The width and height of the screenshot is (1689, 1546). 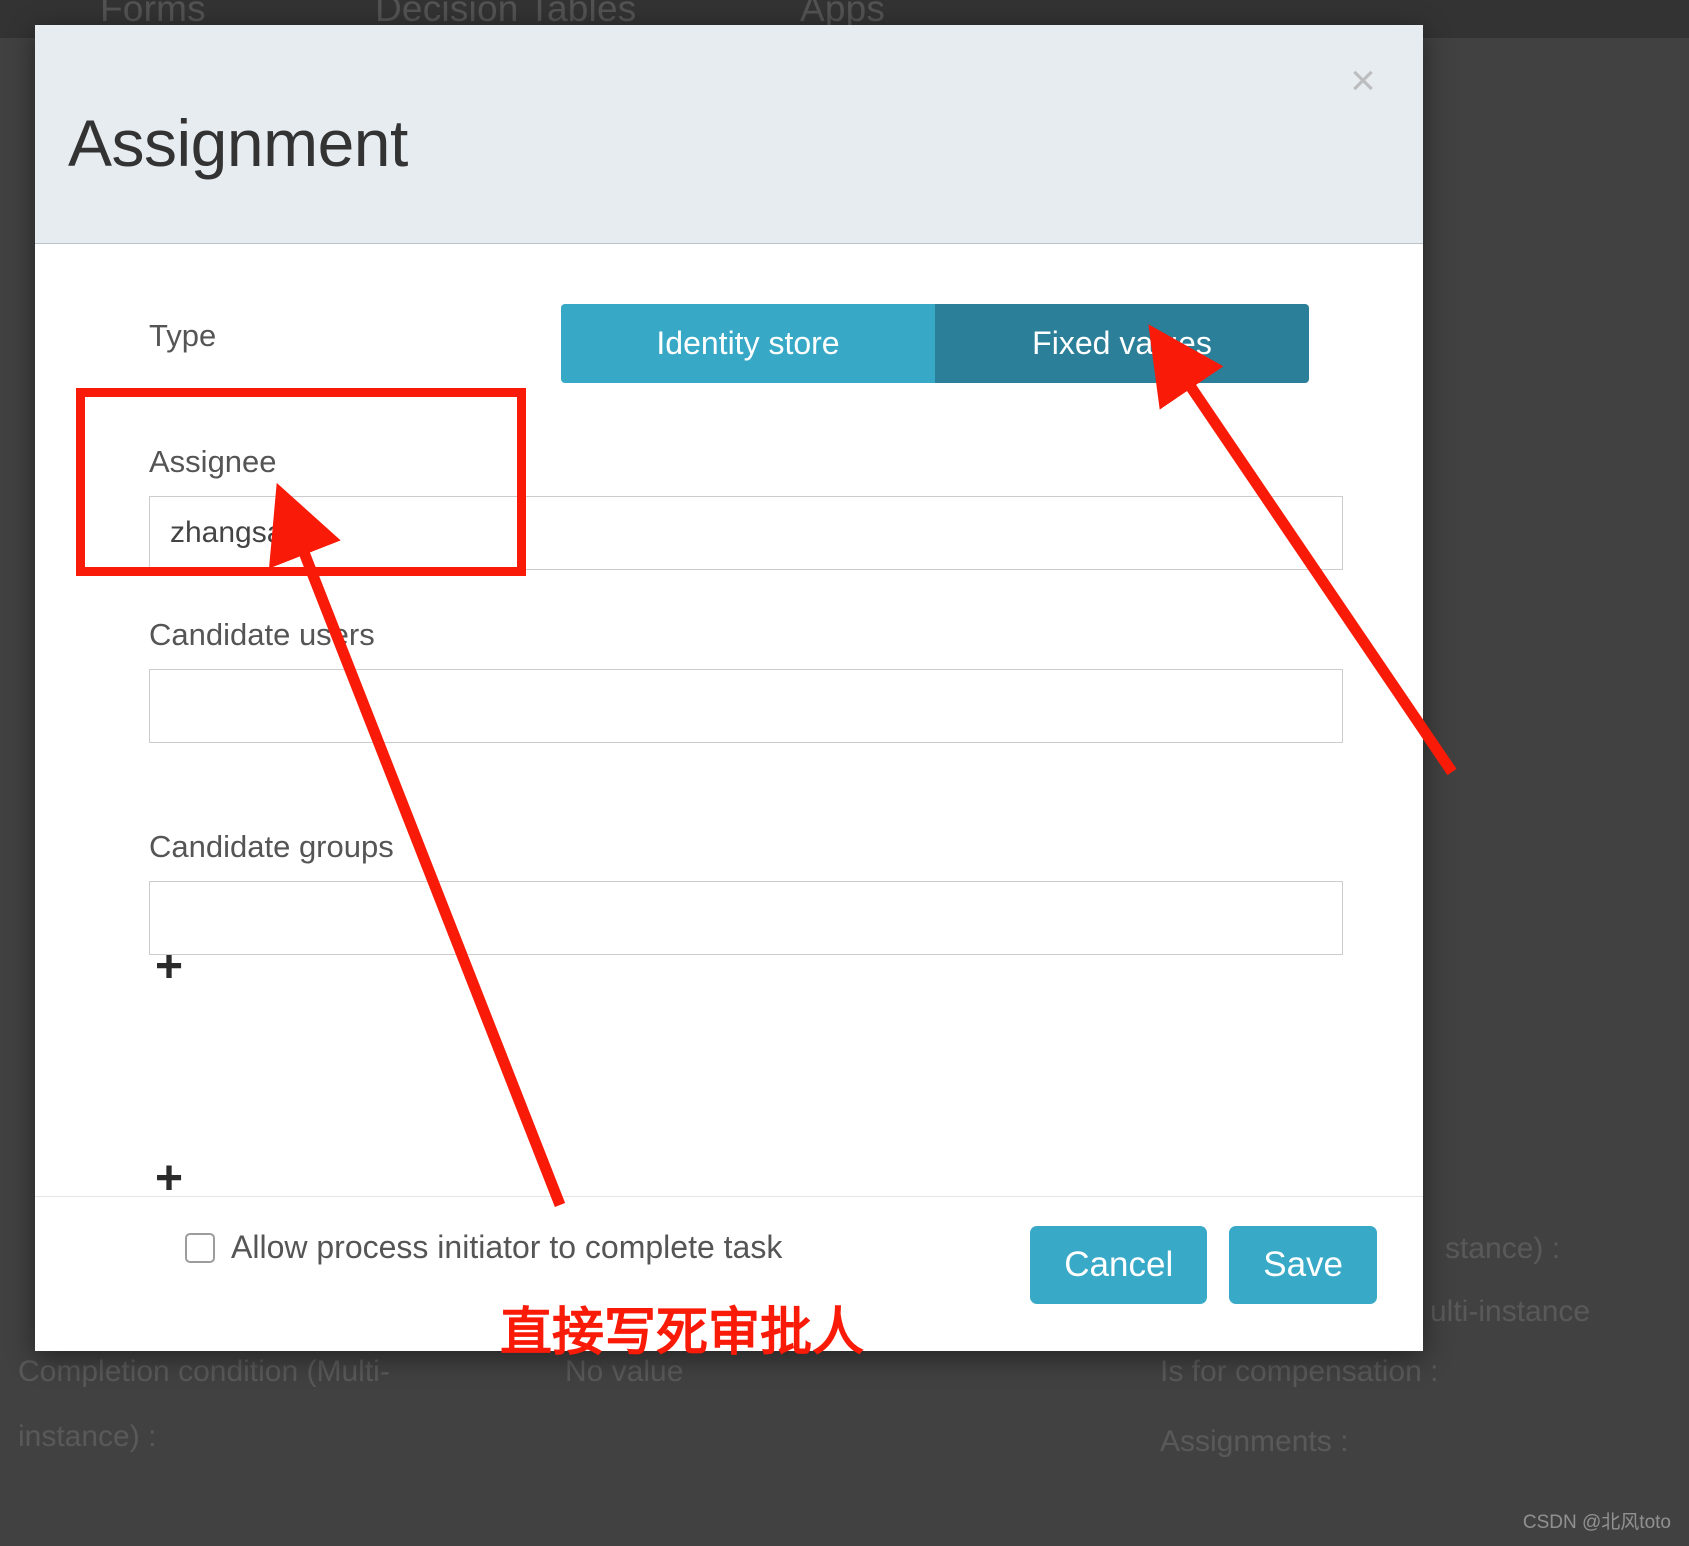 What do you see at coordinates (1596, 1522) in the screenshot?
I see `csdn-watermark: CSDN @北风toto` at bounding box center [1596, 1522].